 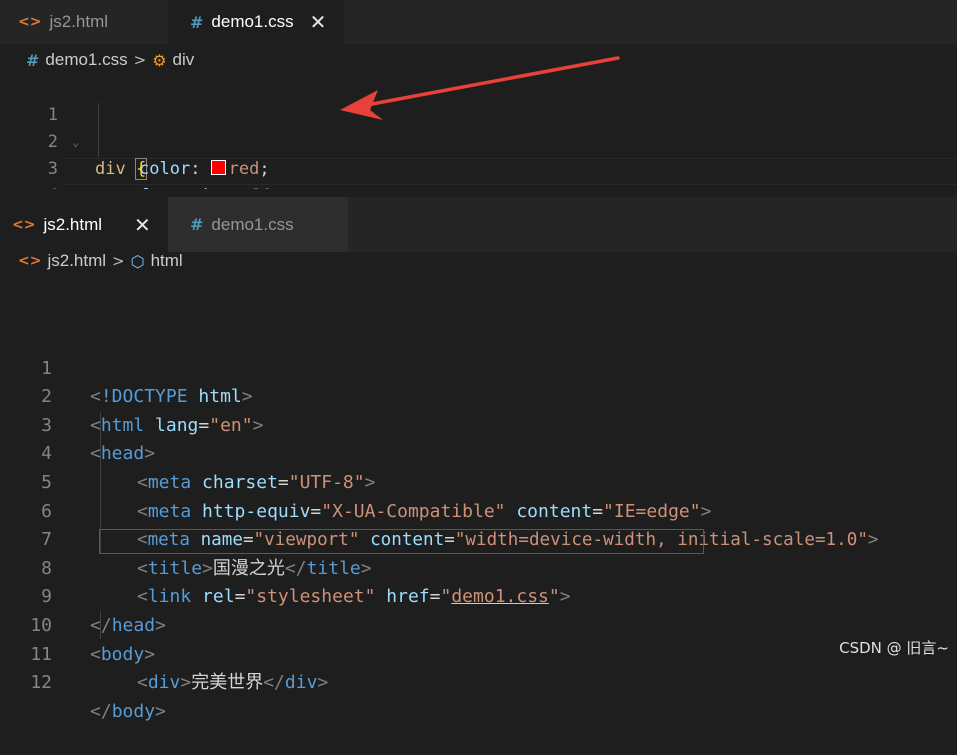 What do you see at coordinates (41, 683) in the screenshot?
I see `line-number: 12` at bounding box center [41, 683].